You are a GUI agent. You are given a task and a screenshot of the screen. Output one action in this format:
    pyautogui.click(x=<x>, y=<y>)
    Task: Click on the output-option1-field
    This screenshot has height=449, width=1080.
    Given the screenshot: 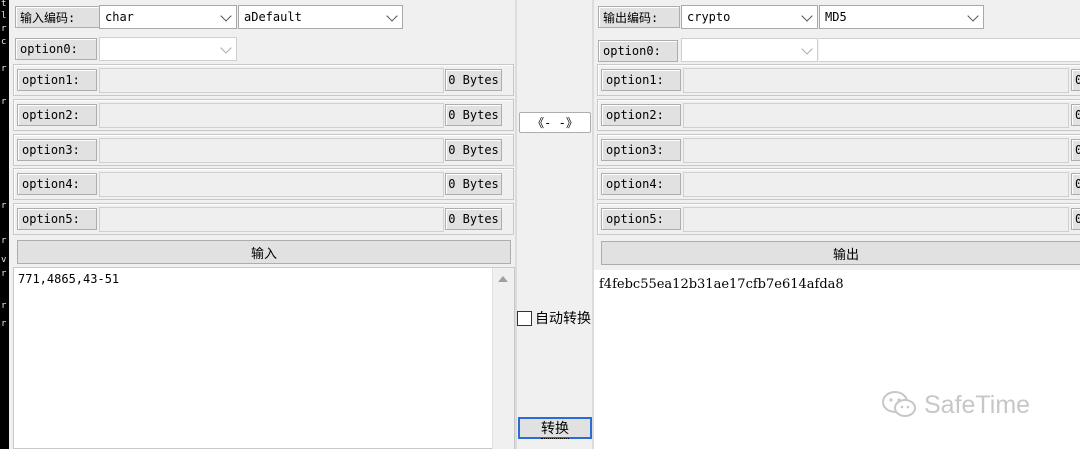 What is the action you would take?
    pyautogui.click(x=876, y=80)
    